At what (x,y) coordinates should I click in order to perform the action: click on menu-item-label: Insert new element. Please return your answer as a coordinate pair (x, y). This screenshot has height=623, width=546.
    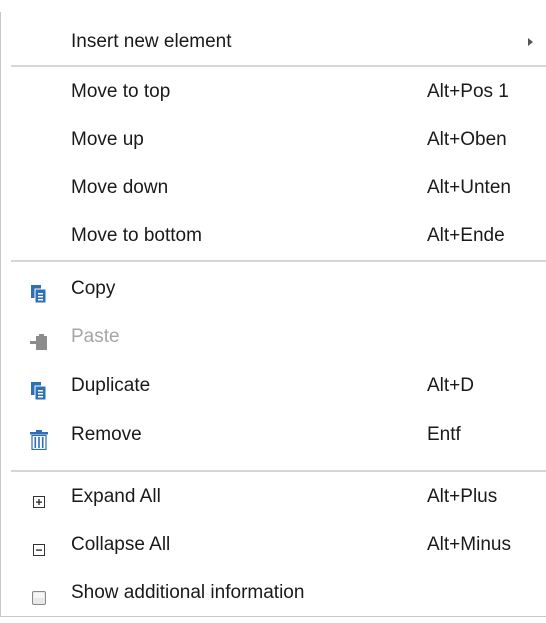
    Looking at the image, I should click on (151, 41).